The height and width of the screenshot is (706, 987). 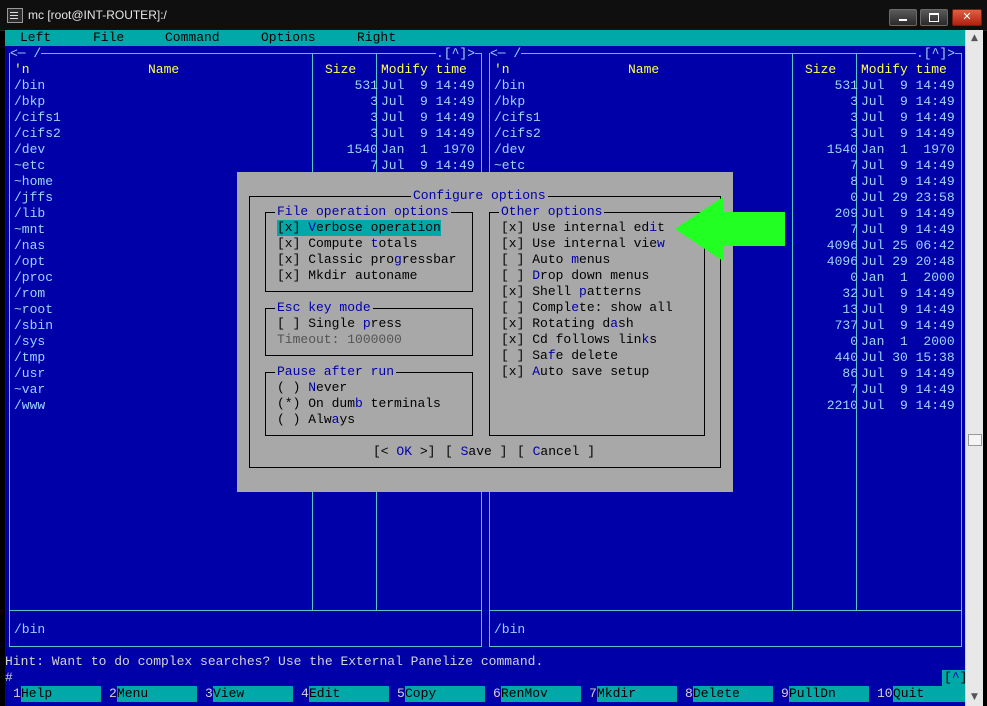 I want to click on option-hotkey: p, so click(x=583, y=291).